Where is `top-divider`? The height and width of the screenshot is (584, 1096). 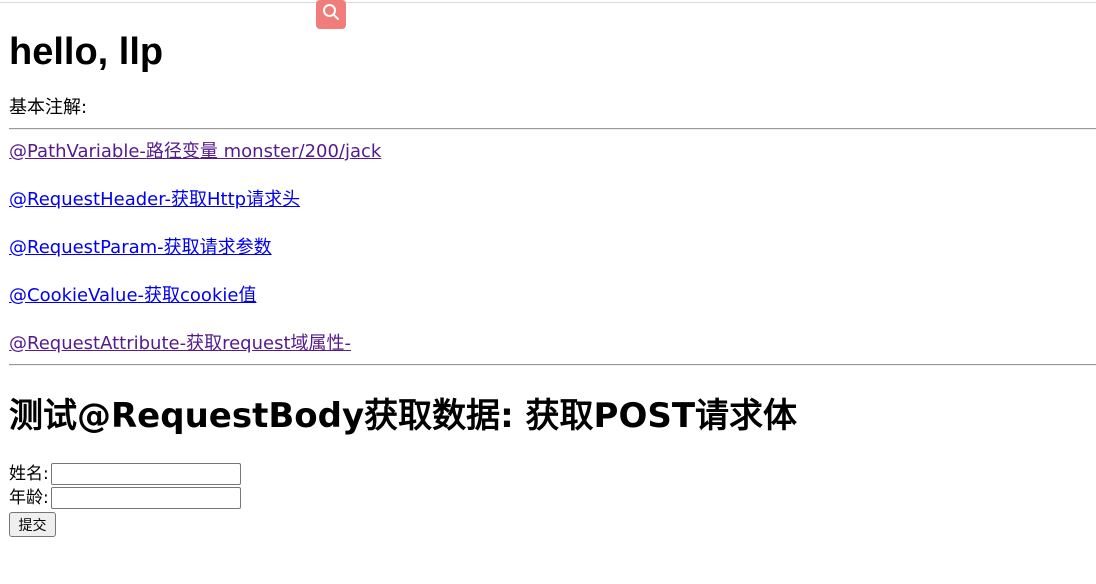
top-divider is located at coordinates (548, 2).